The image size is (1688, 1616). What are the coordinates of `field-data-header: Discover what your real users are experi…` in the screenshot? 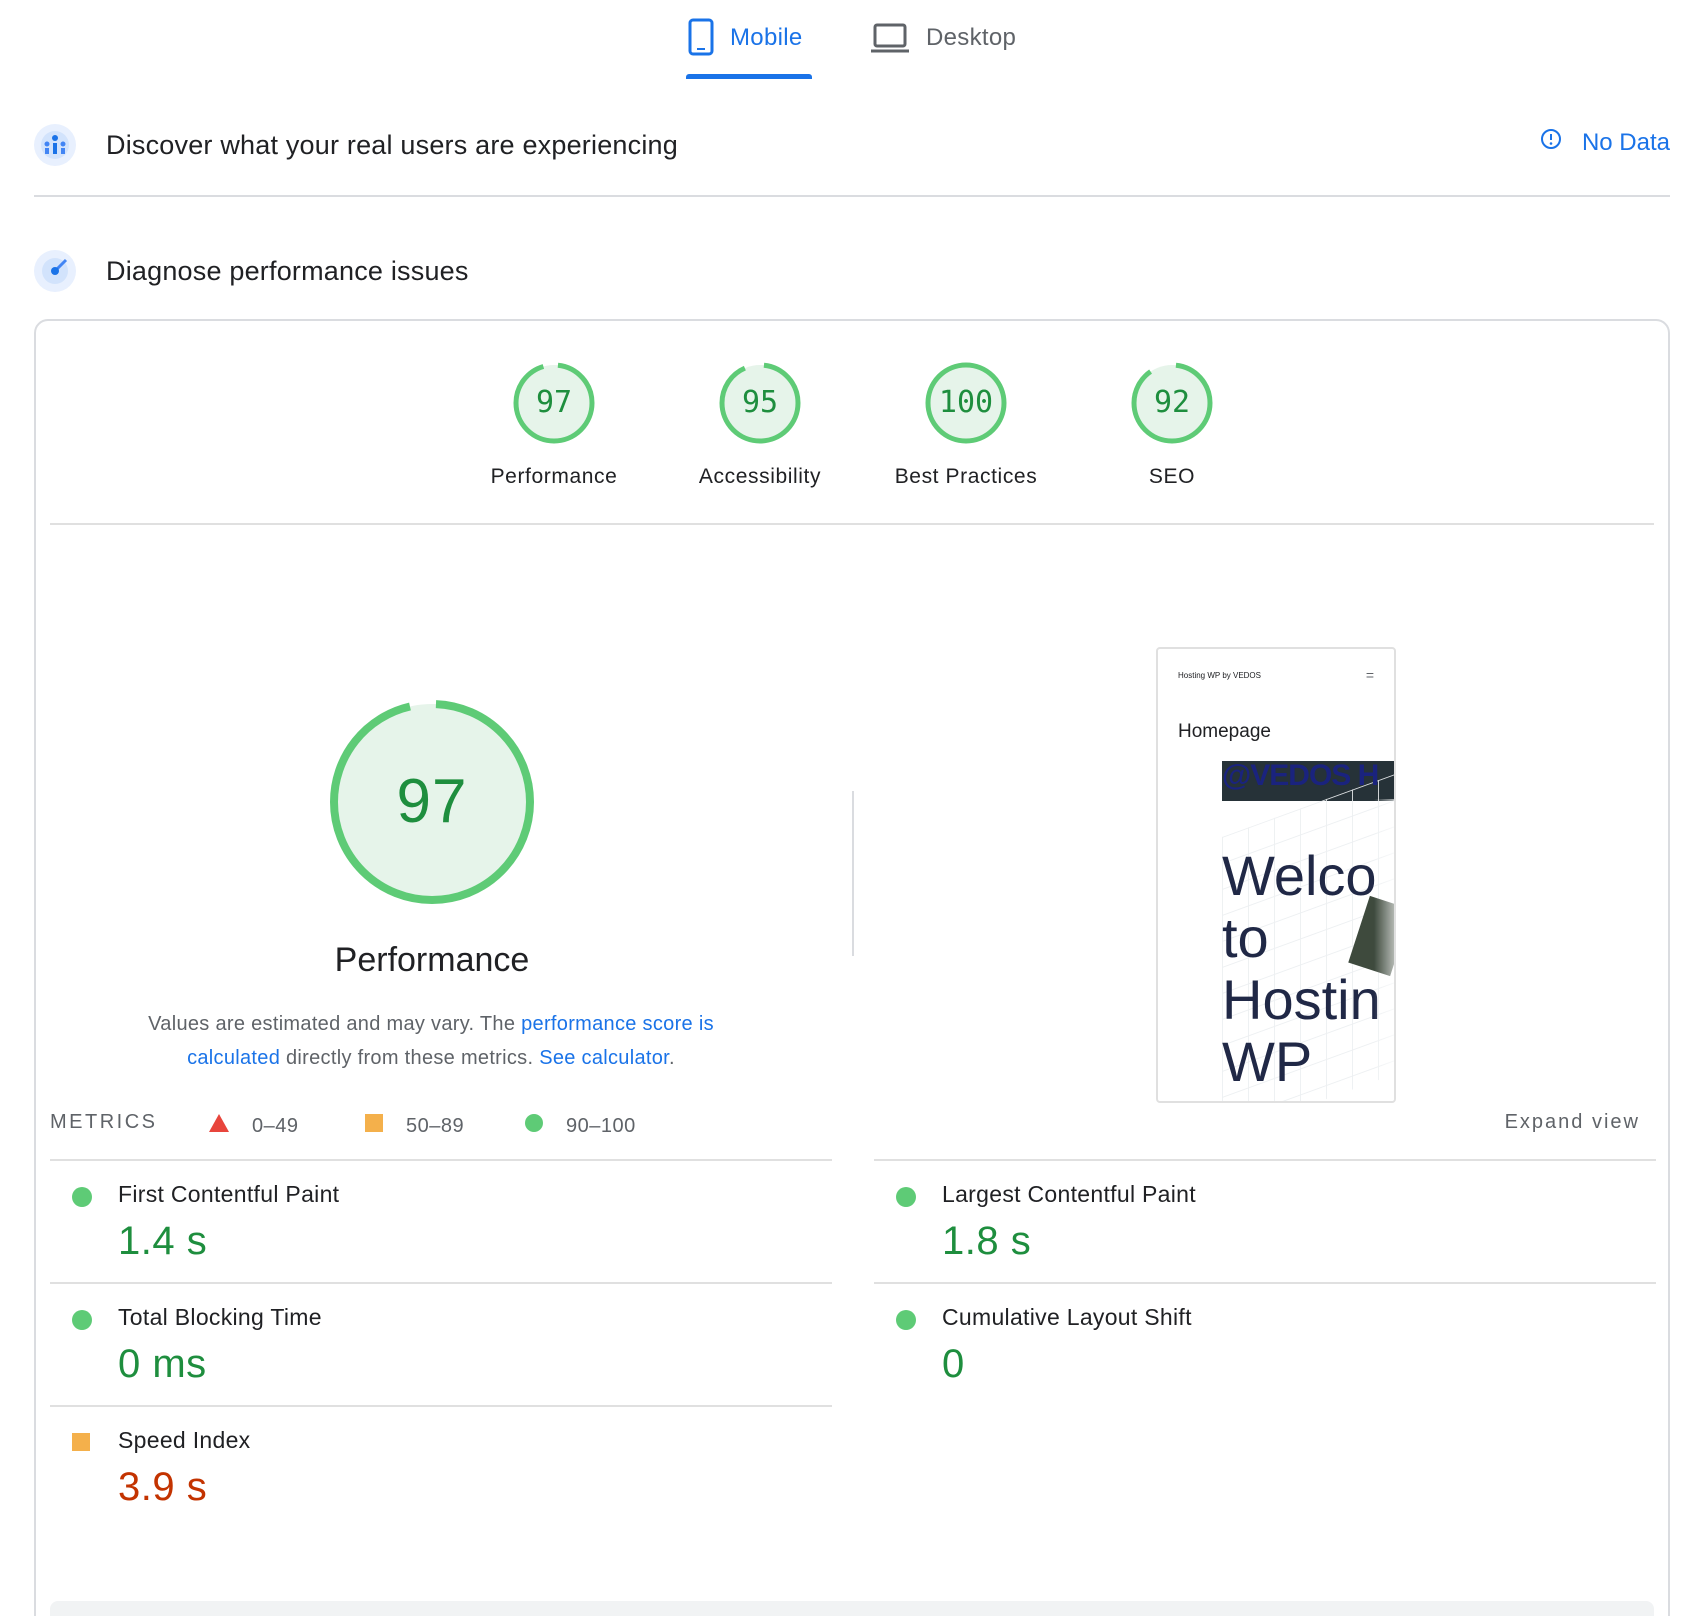 It's located at (852, 145).